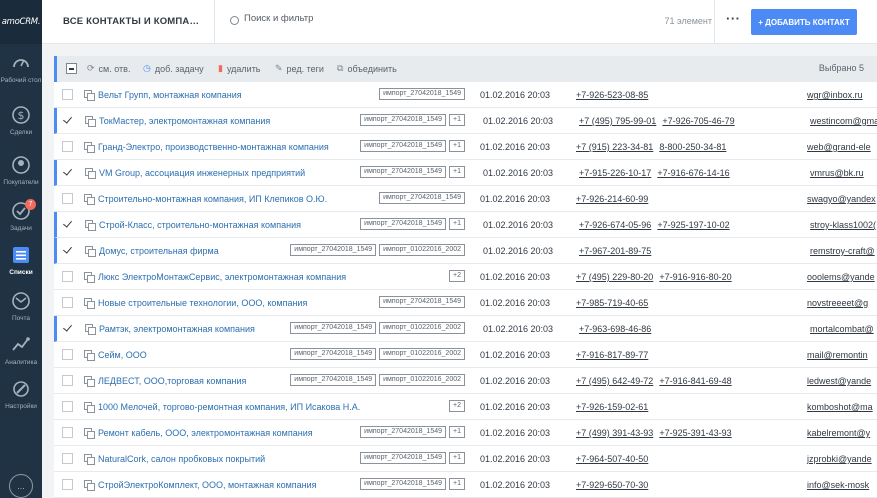 The image size is (877, 498). What do you see at coordinates (837, 355) in the screenshot?
I see `email-link: mail@remontin` at bounding box center [837, 355].